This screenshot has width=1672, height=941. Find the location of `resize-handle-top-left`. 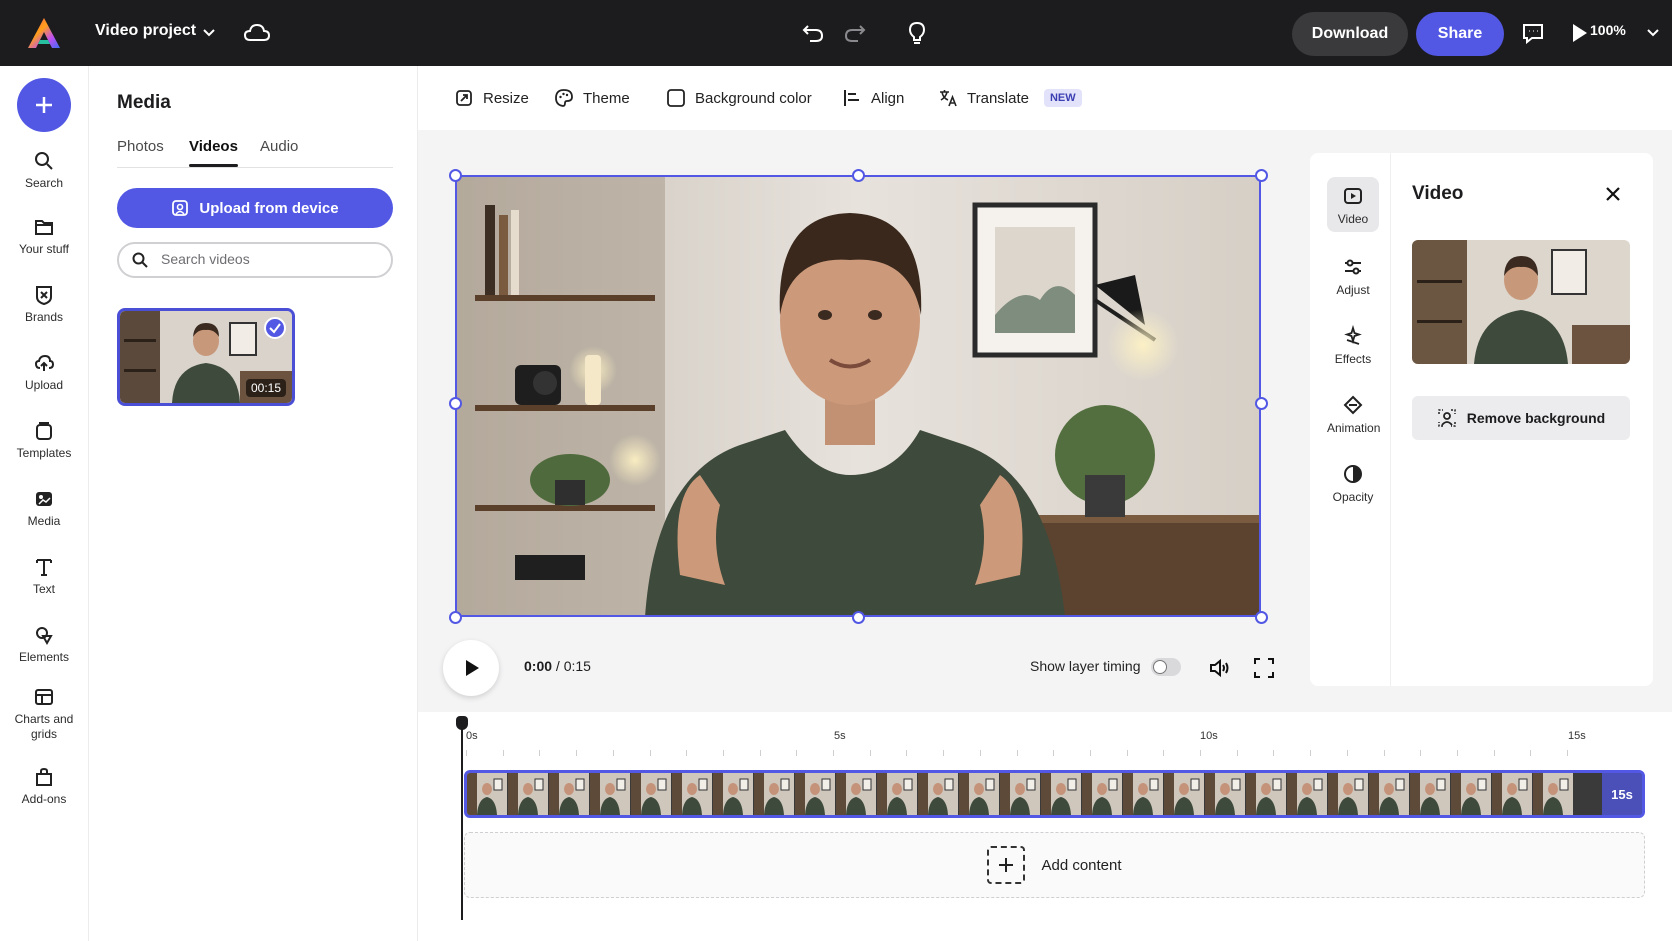

resize-handle-top-left is located at coordinates (455, 175).